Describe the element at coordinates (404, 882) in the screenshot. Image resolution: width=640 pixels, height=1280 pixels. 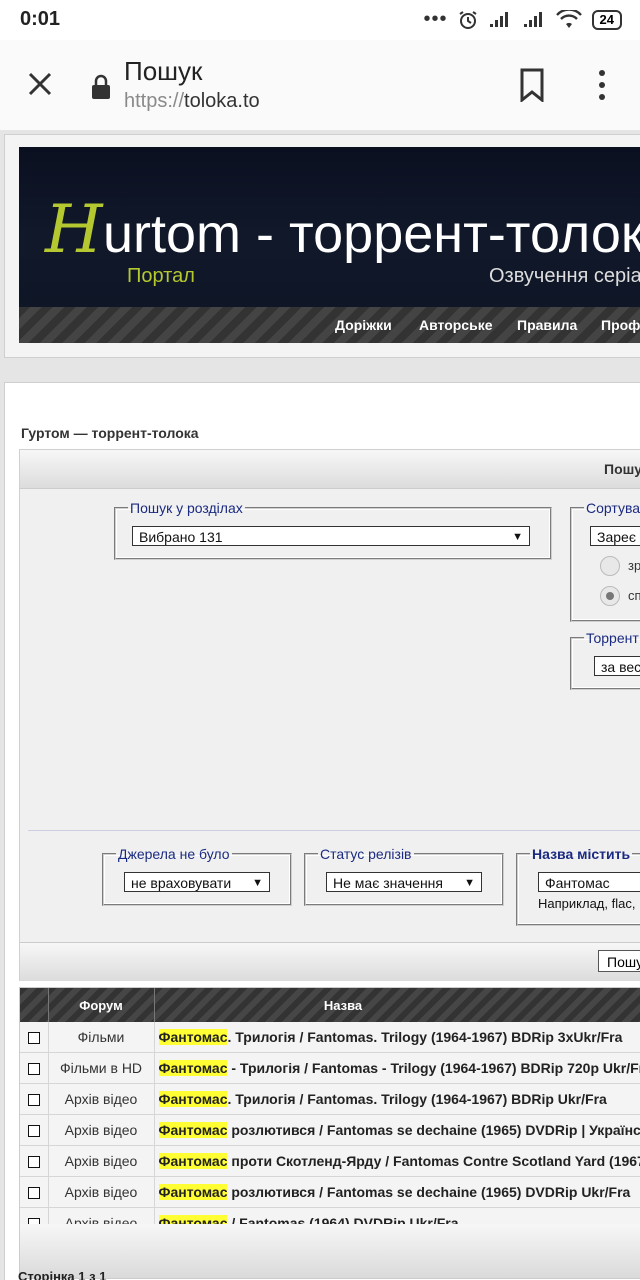
I see `status-select: Не має значення ▼` at that location.